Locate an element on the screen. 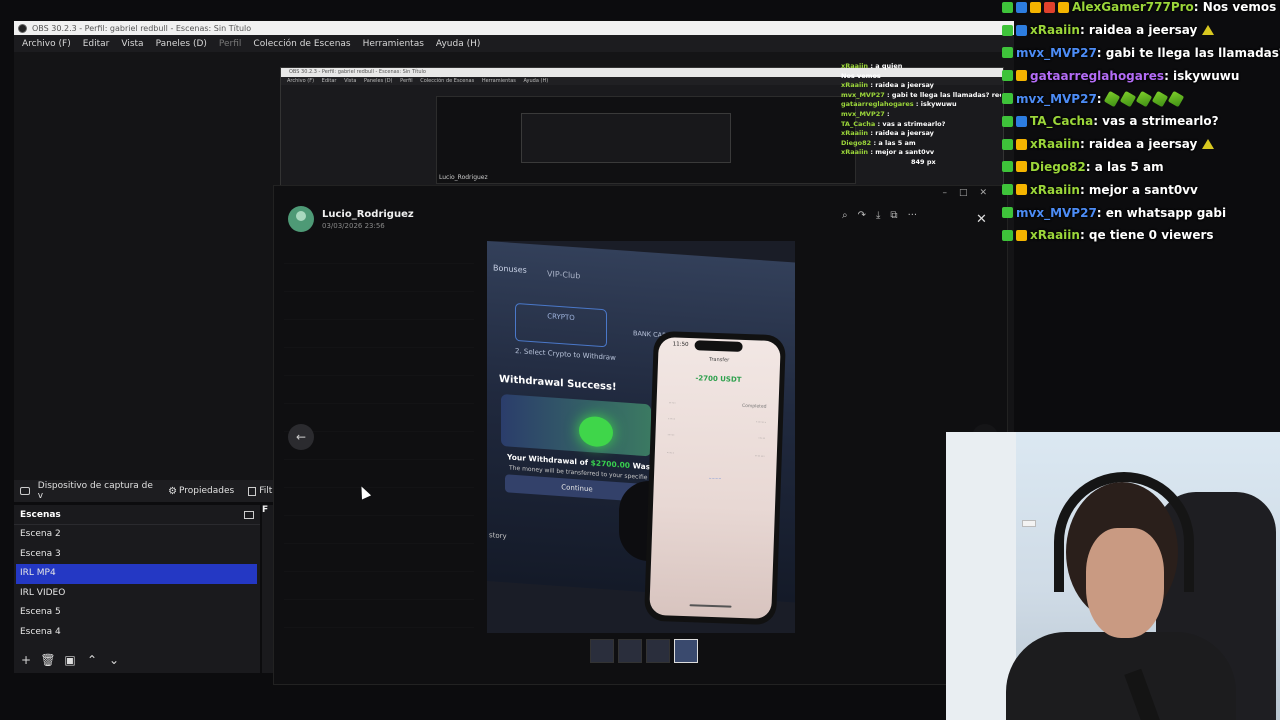 The height and width of the screenshot is (720, 1280). nested-menu-item: Editar is located at coordinates (329, 81).